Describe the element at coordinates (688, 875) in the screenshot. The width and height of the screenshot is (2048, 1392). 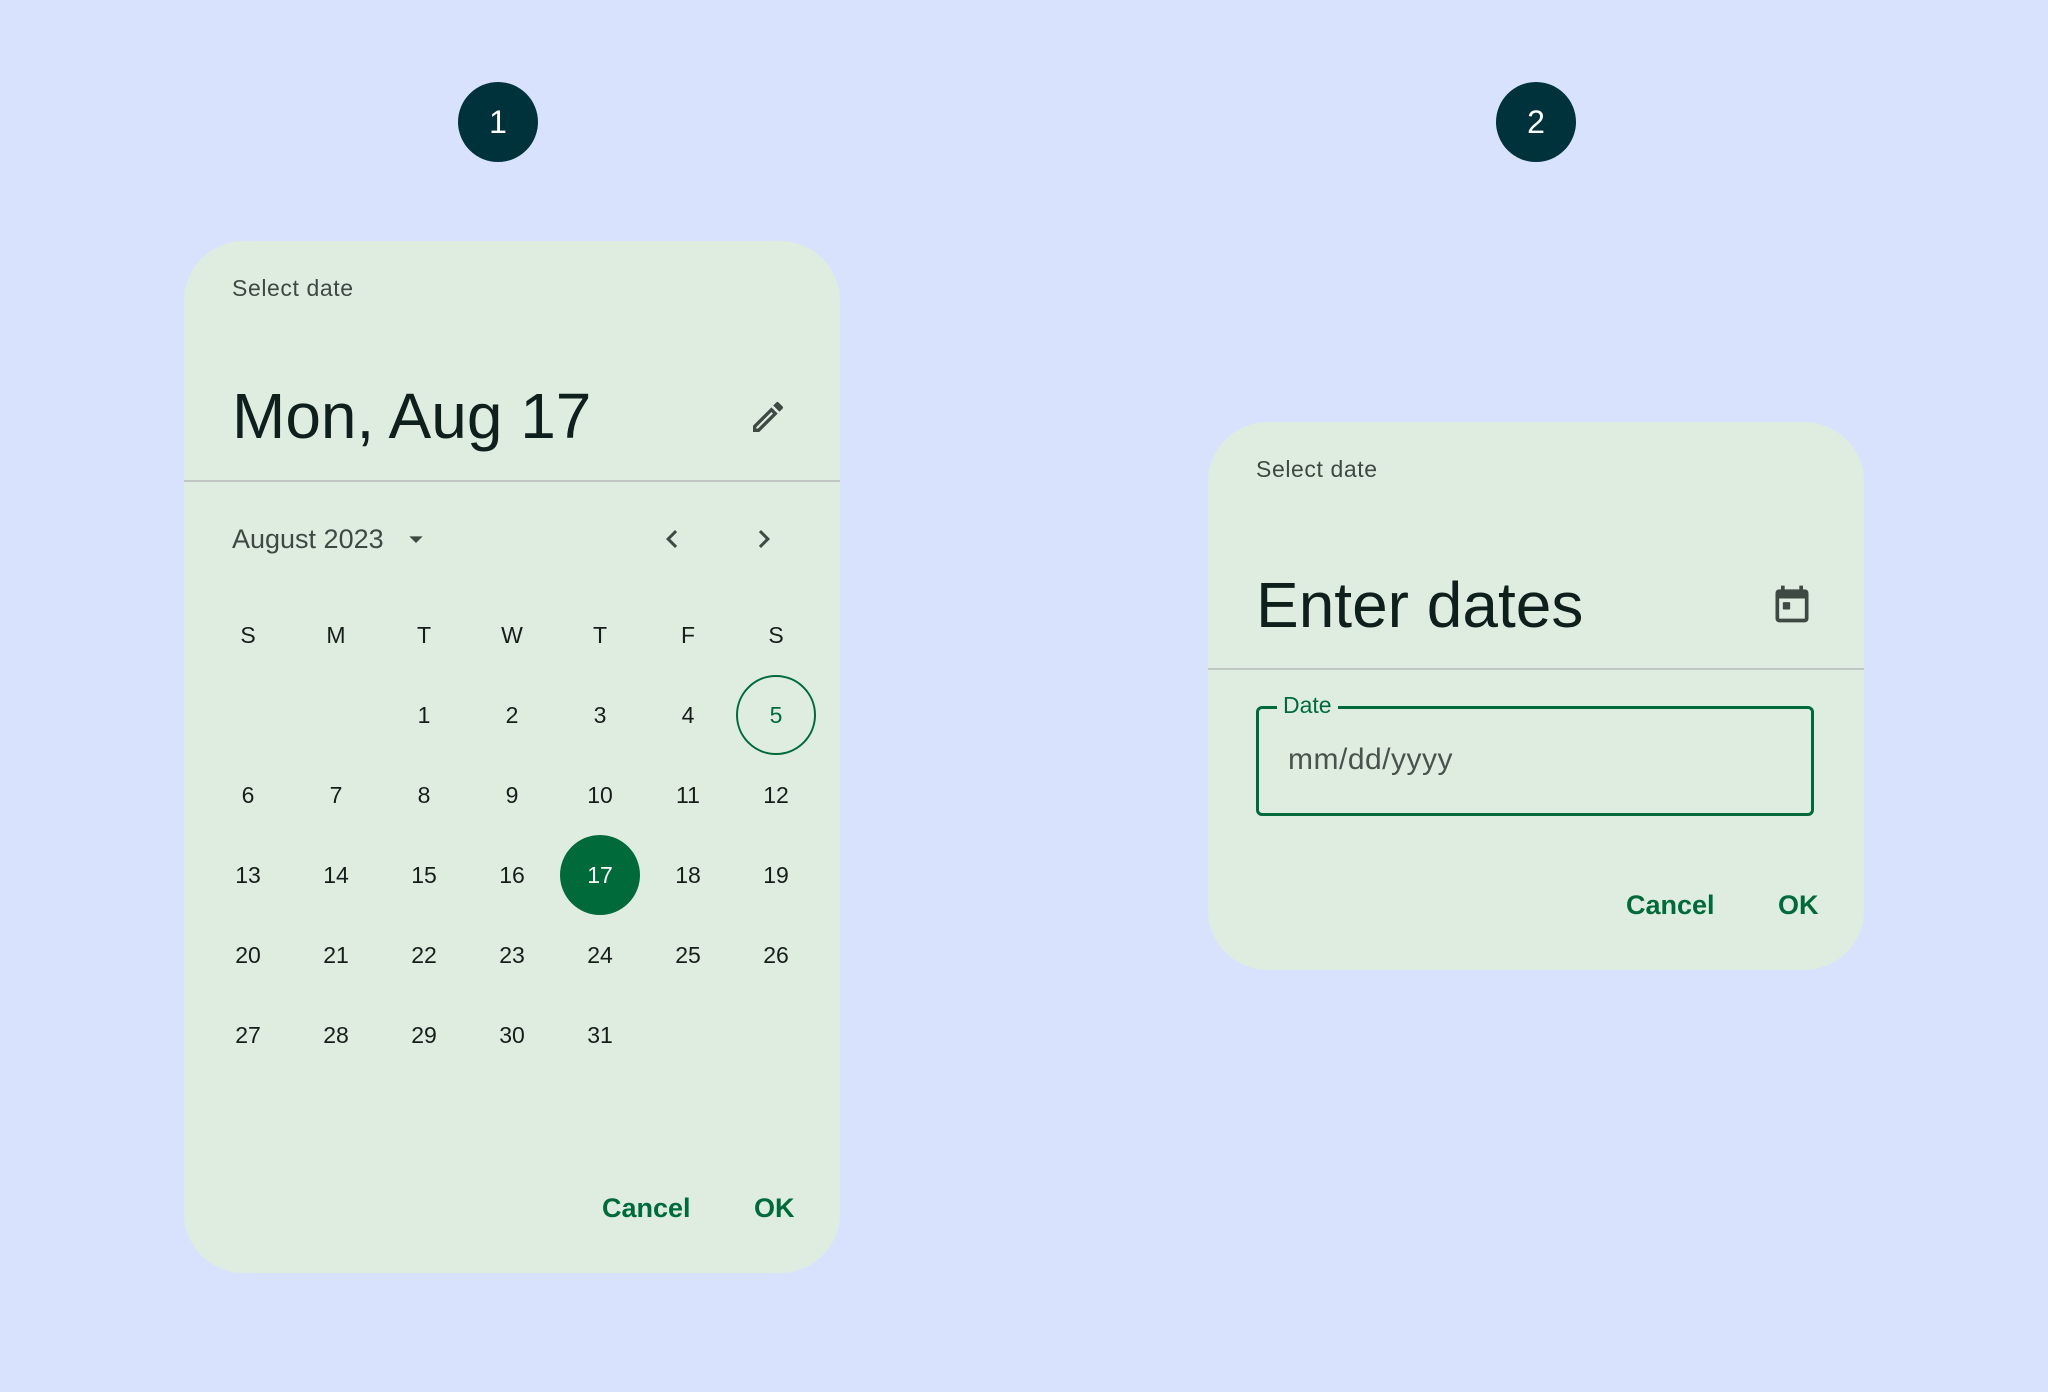
I see `day-cell: 18` at that location.